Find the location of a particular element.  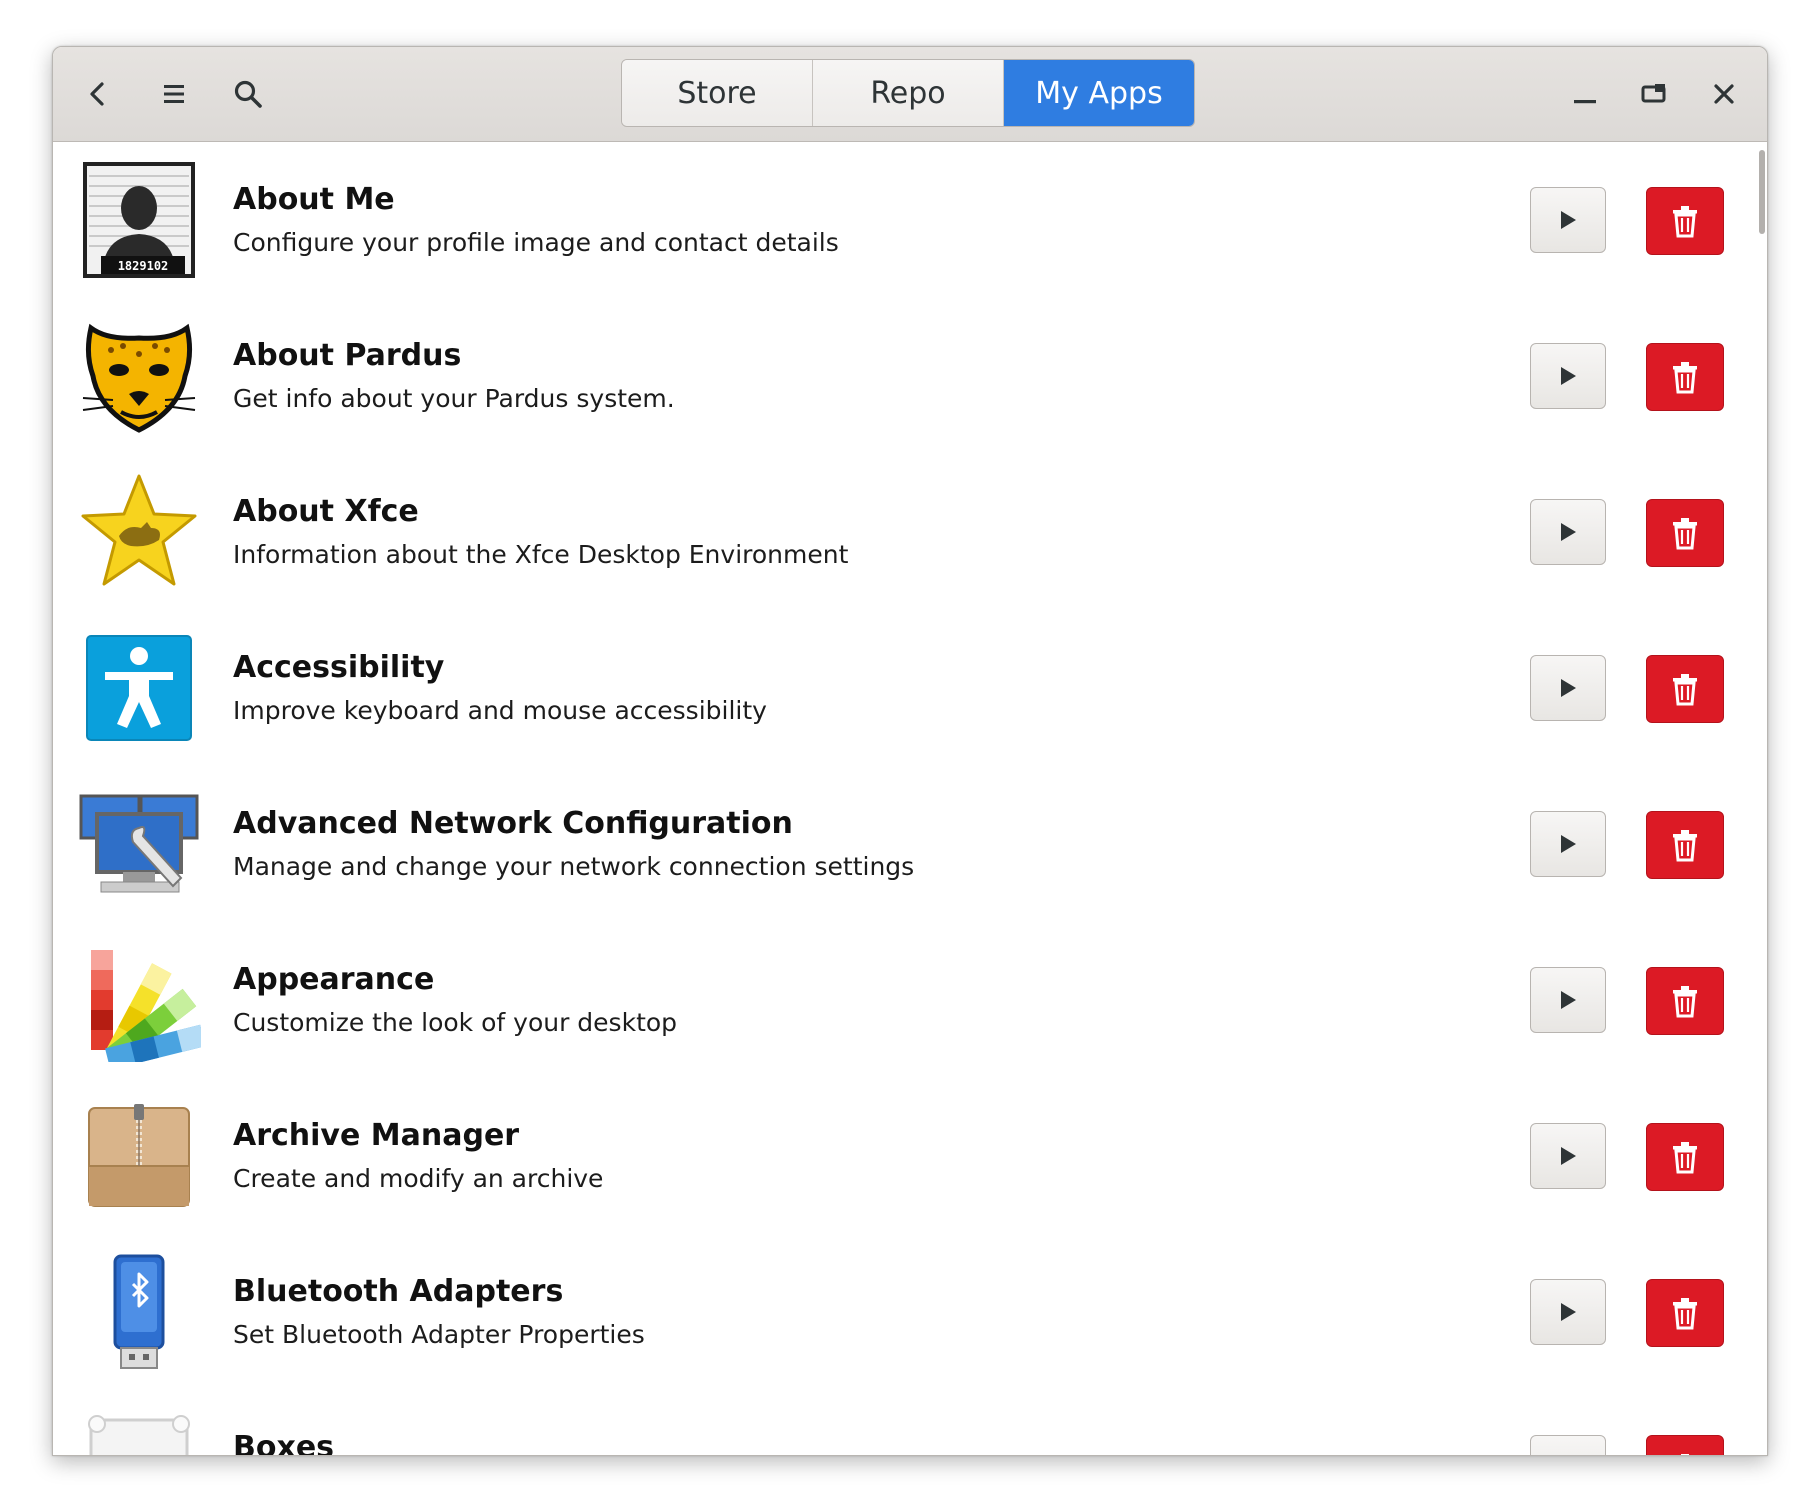

tab-my-apps: My Apps is located at coordinates (1099, 93).